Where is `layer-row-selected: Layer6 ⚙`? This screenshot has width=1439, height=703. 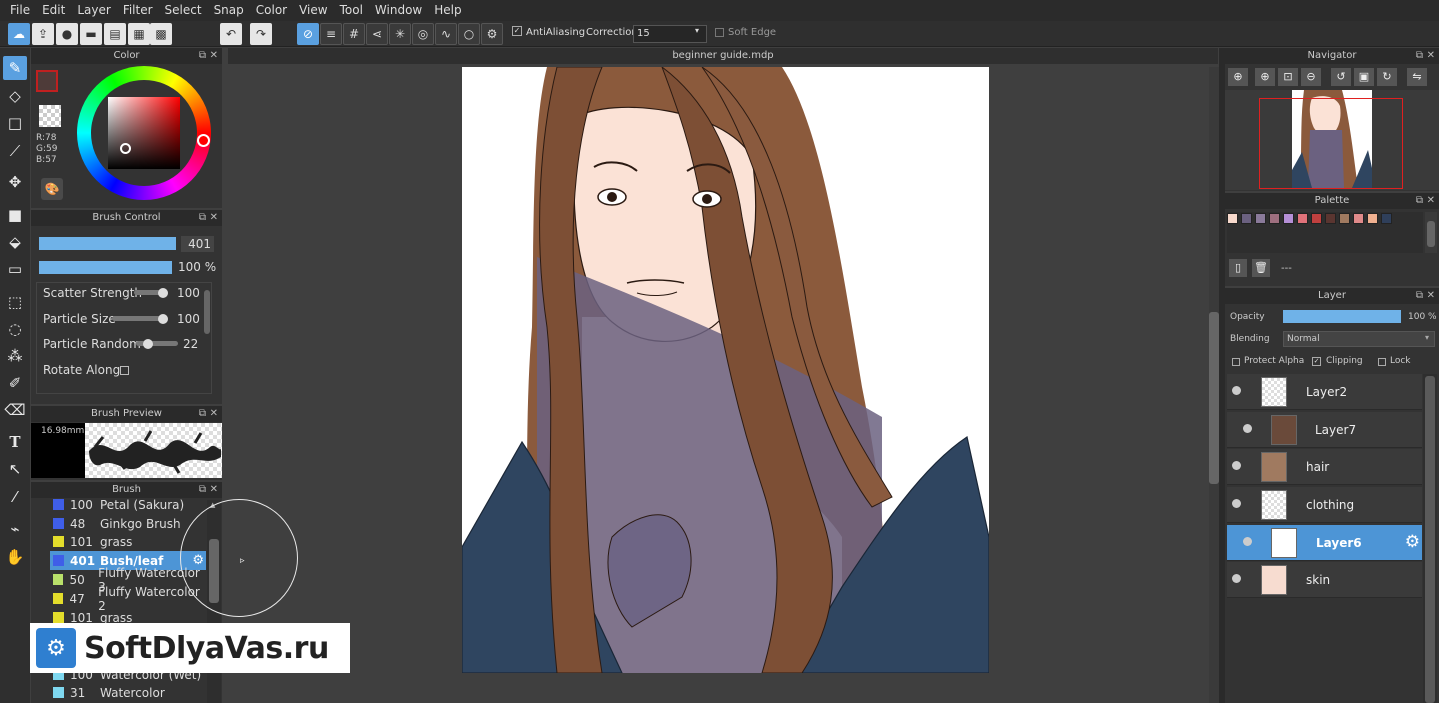 layer-row-selected: Layer6 ⚙ is located at coordinates (1324, 543).